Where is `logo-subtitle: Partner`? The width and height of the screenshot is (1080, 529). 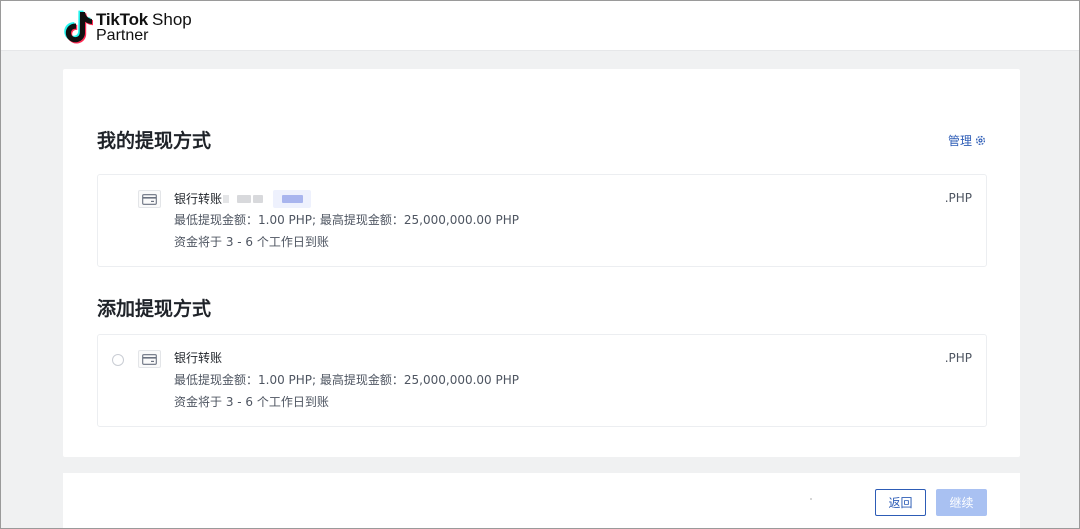 logo-subtitle: Partner is located at coordinates (122, 35).